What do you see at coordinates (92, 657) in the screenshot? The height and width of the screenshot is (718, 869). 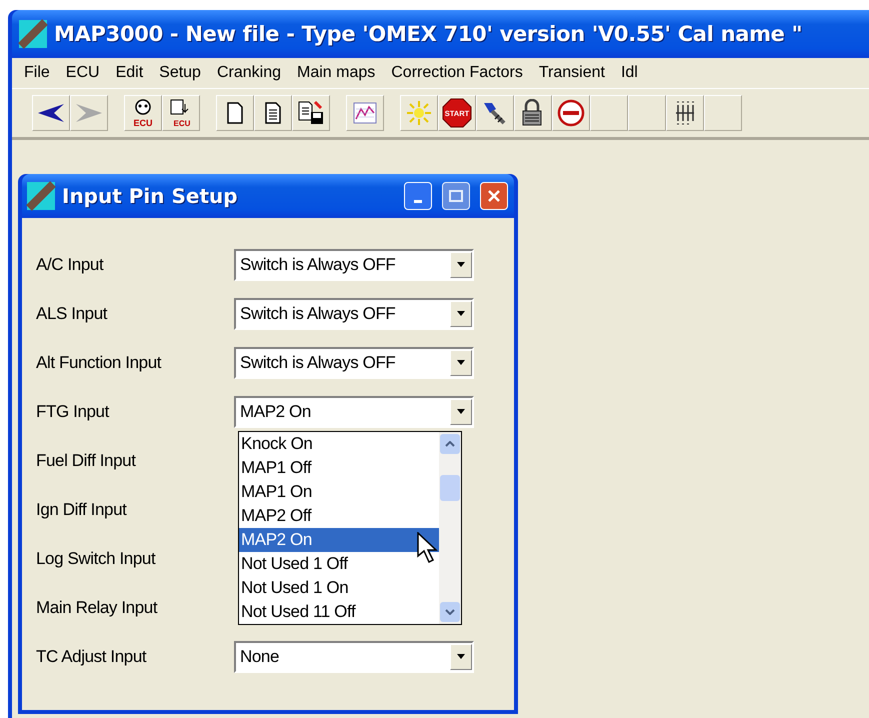 I see `field-label: TC Adjust Input` at bounding box center [92, 657].